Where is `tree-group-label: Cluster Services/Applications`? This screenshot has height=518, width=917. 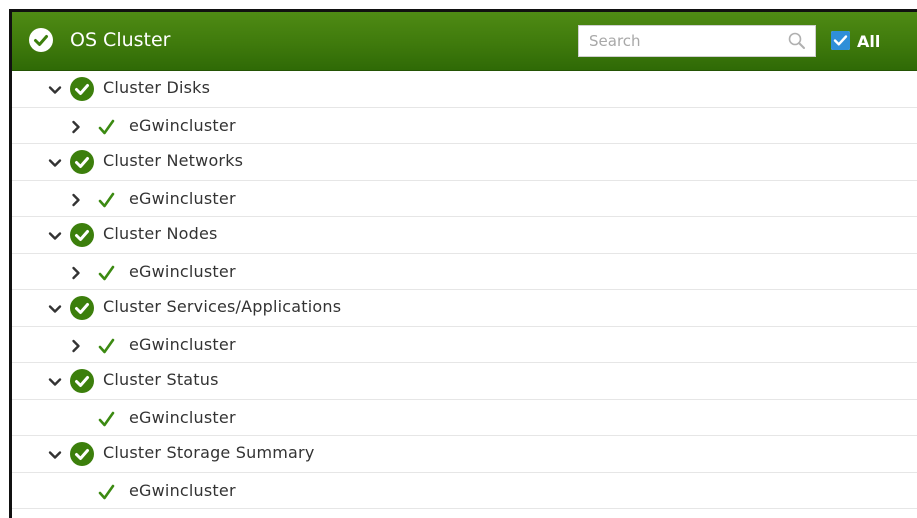
tree-group-label: Cluster Services/Applications is located at coordinates (222, 307).